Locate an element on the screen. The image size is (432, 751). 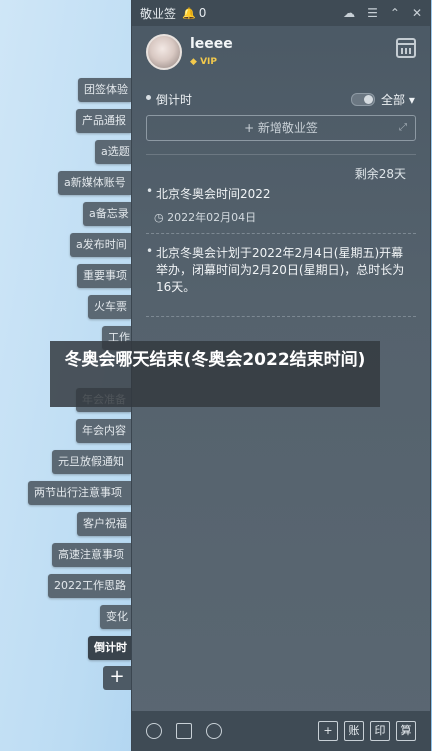
tab-item: 两节出行注意事项 is located at coordinates (79, 493).